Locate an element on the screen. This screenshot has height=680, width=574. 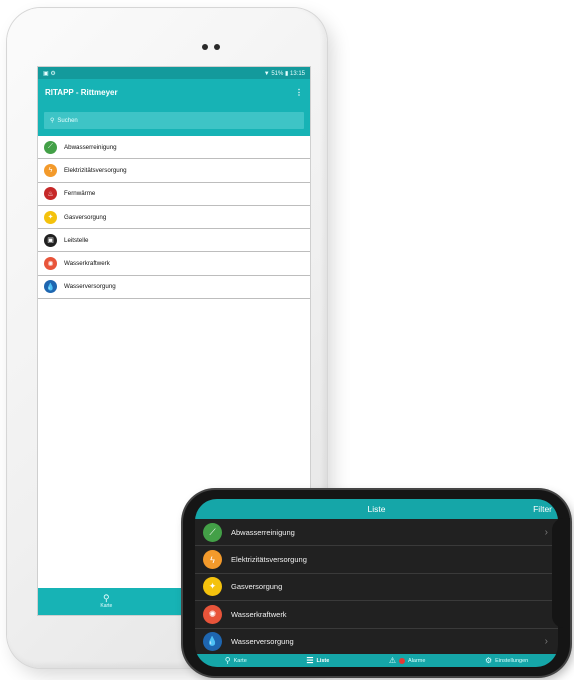
nav-bar: Liste Filter is located at coordinates (376, 509).